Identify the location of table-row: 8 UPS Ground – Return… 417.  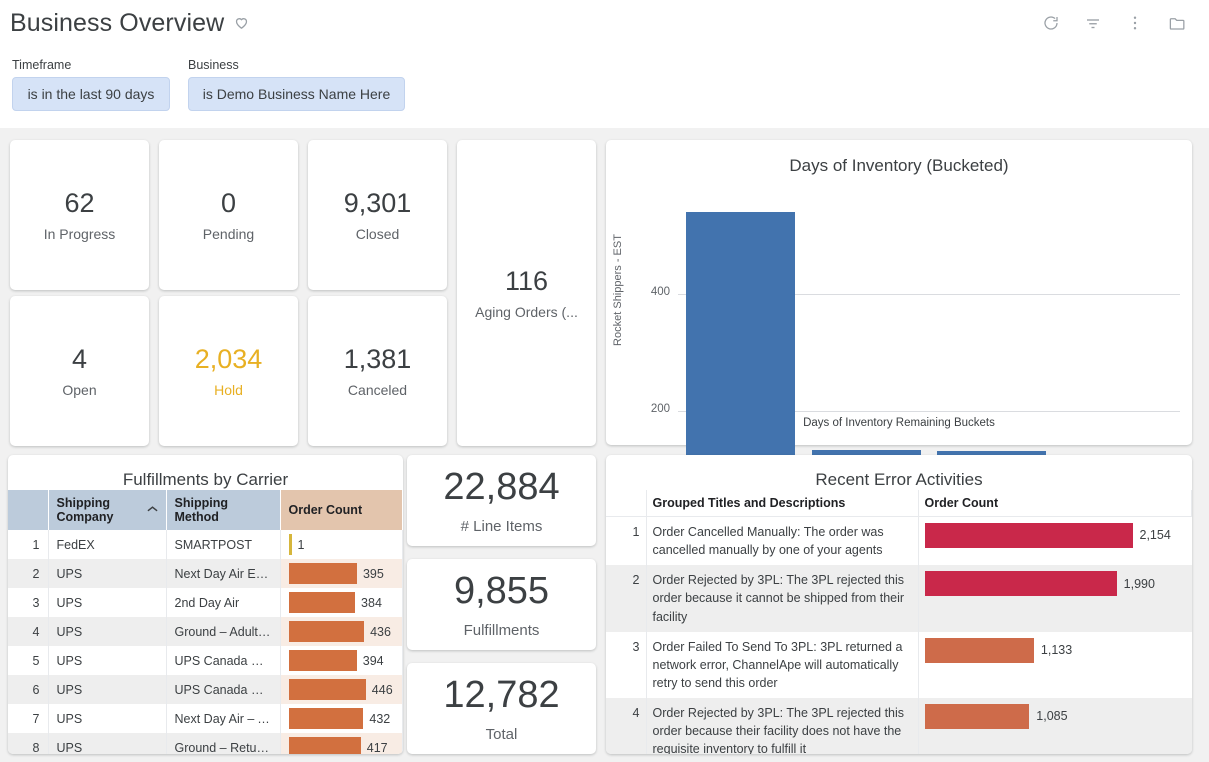
(205, 743).